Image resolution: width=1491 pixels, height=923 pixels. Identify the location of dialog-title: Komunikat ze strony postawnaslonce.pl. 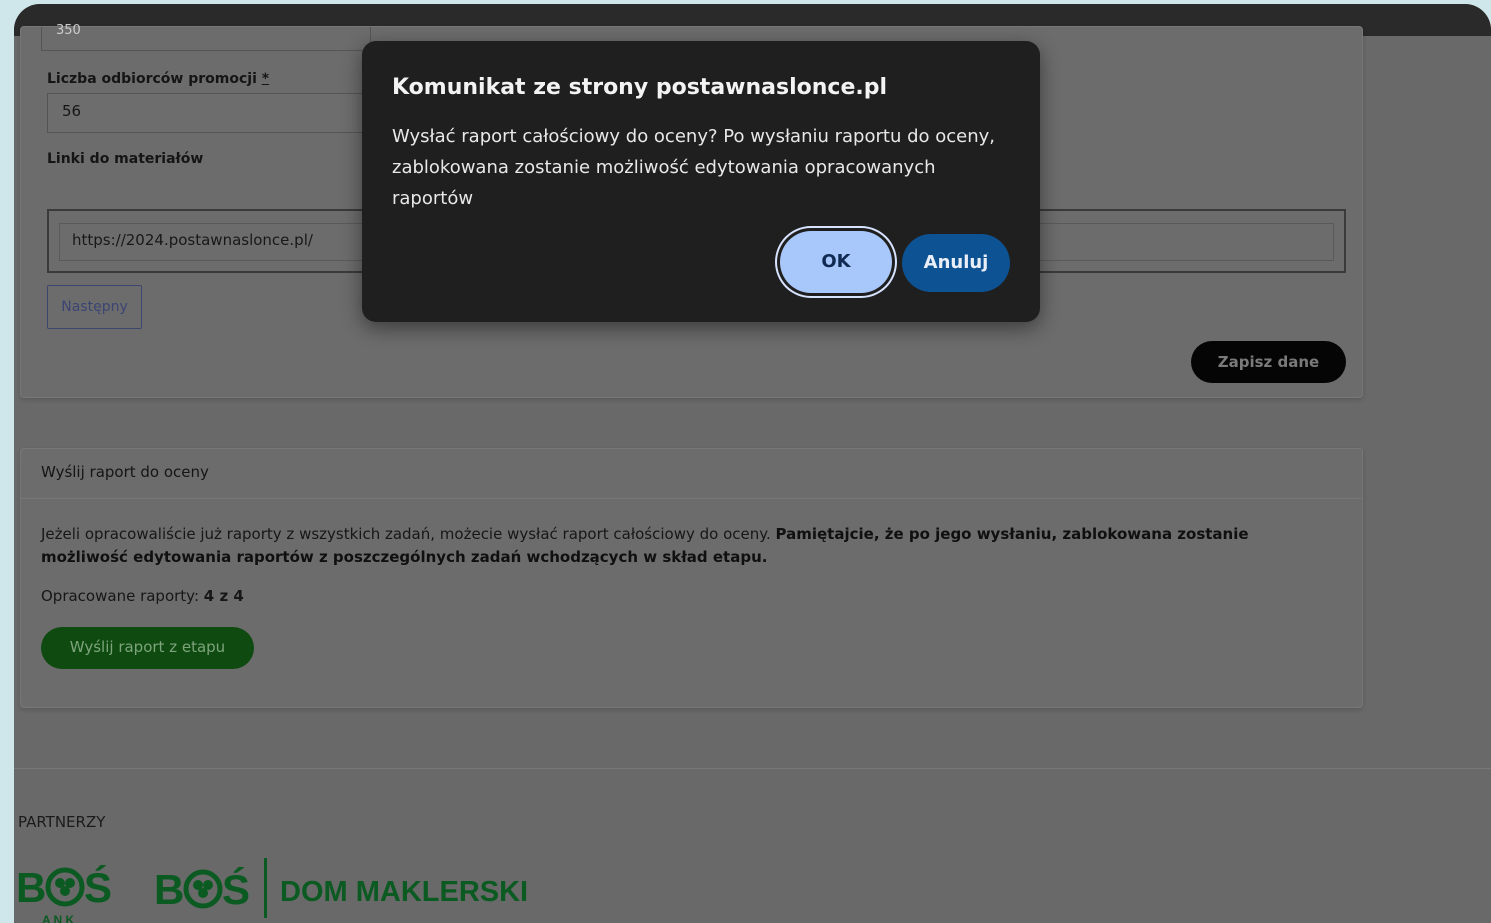
(640, 87).